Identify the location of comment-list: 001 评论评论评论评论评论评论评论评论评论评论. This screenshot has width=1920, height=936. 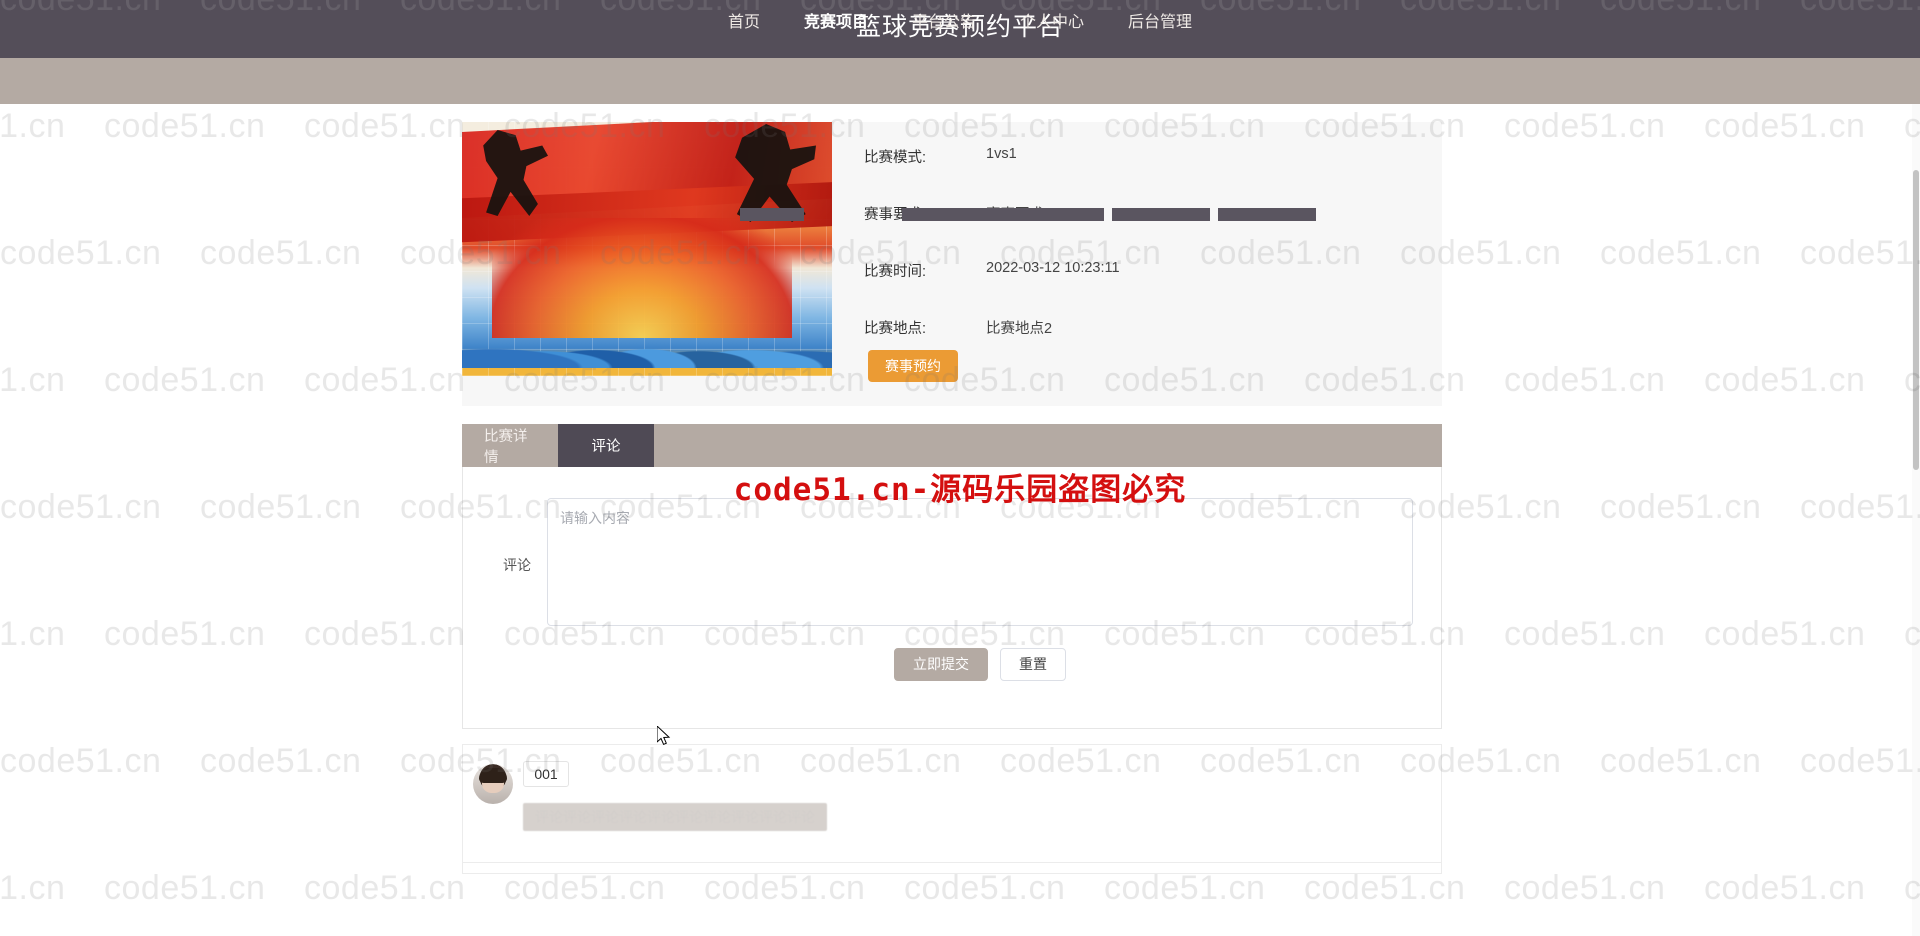
(952, 809).